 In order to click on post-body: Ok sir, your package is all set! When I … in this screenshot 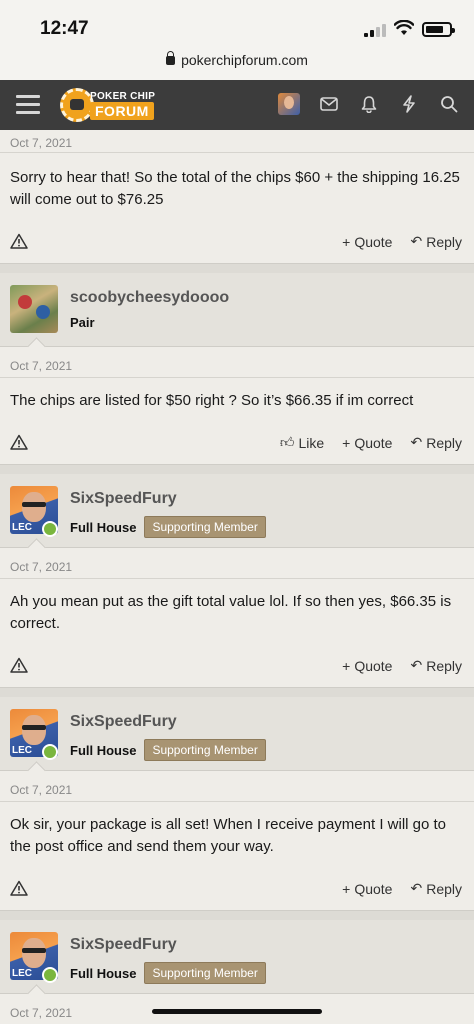, I will do `click(228, 835)`.